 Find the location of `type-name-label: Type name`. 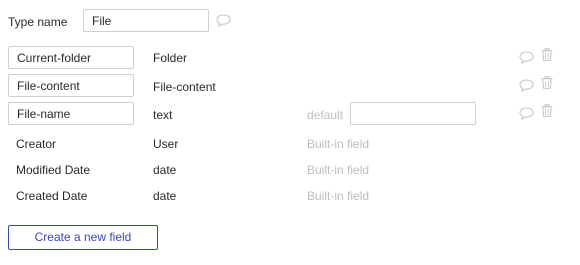

type-name-label: Type name is located at coordinates (38, 22).